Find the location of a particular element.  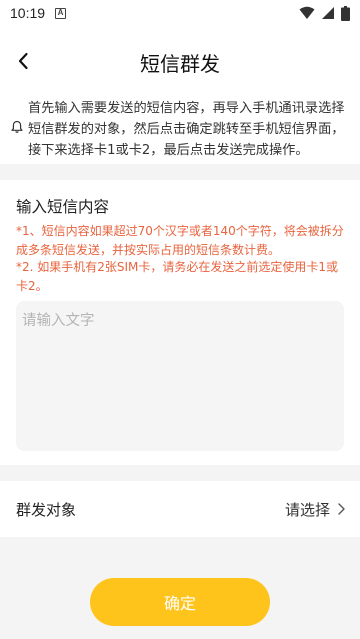

recipients-label: 群发对象 is located at coordinates (46, 509).